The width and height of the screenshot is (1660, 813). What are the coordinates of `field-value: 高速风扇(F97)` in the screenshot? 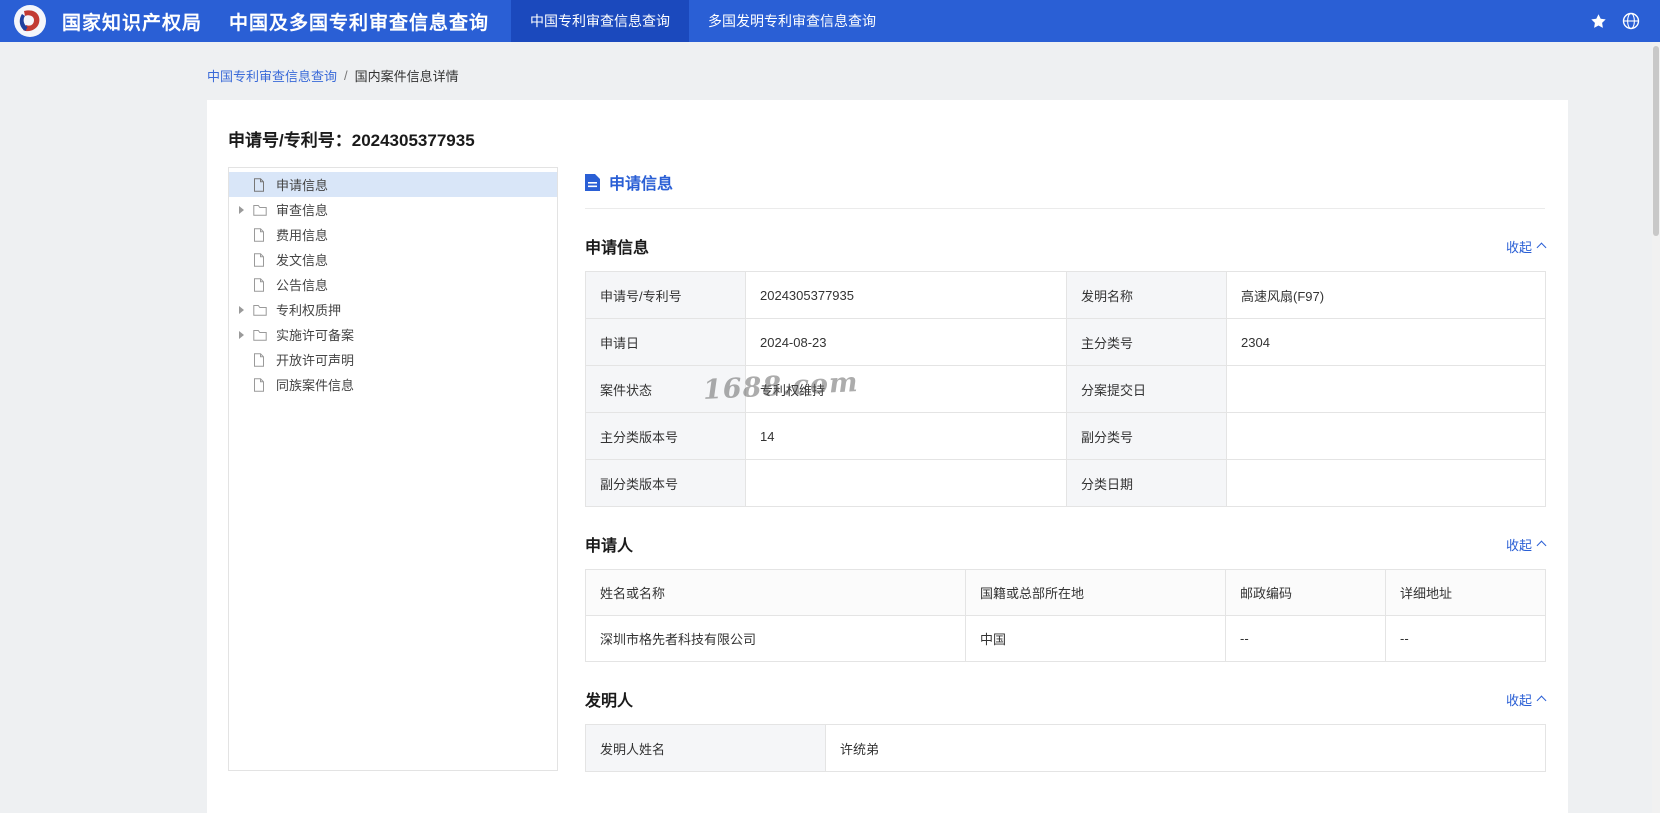 It's located at (1386, 295).